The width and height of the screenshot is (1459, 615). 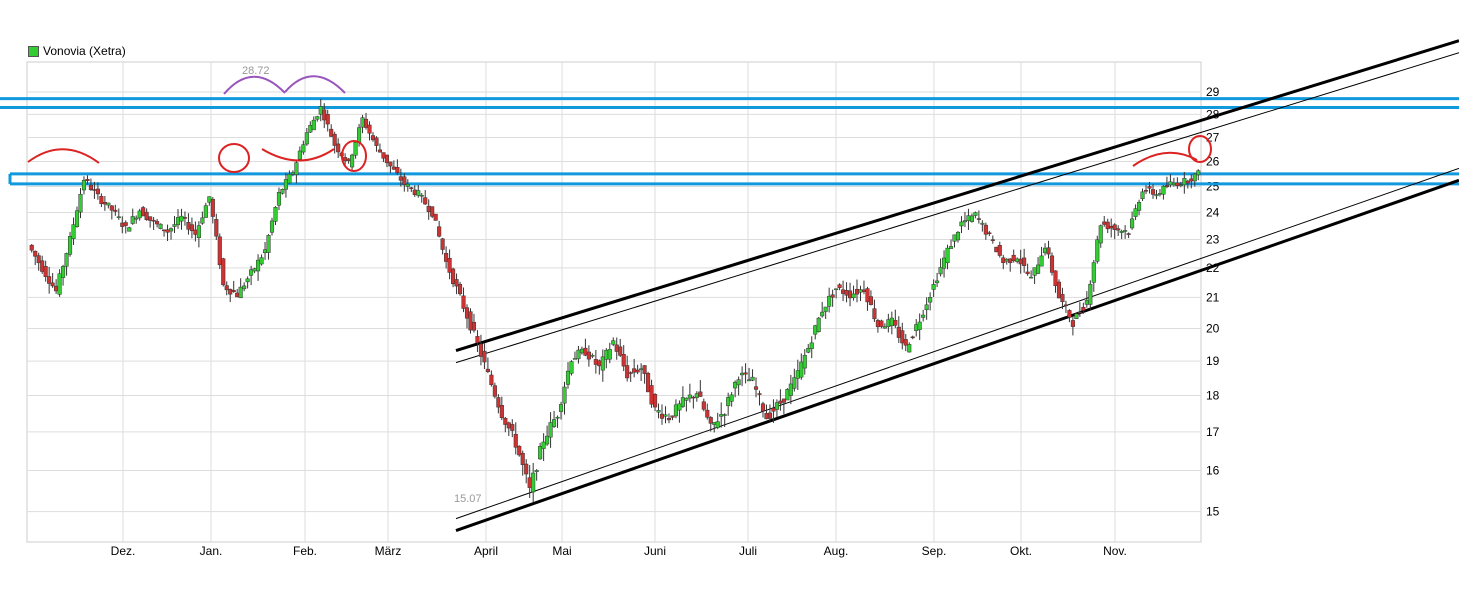 What do you see at coordinates (619, 124) in the screenshot?
I see `annotation-markers` at bounding box center [619, 124].